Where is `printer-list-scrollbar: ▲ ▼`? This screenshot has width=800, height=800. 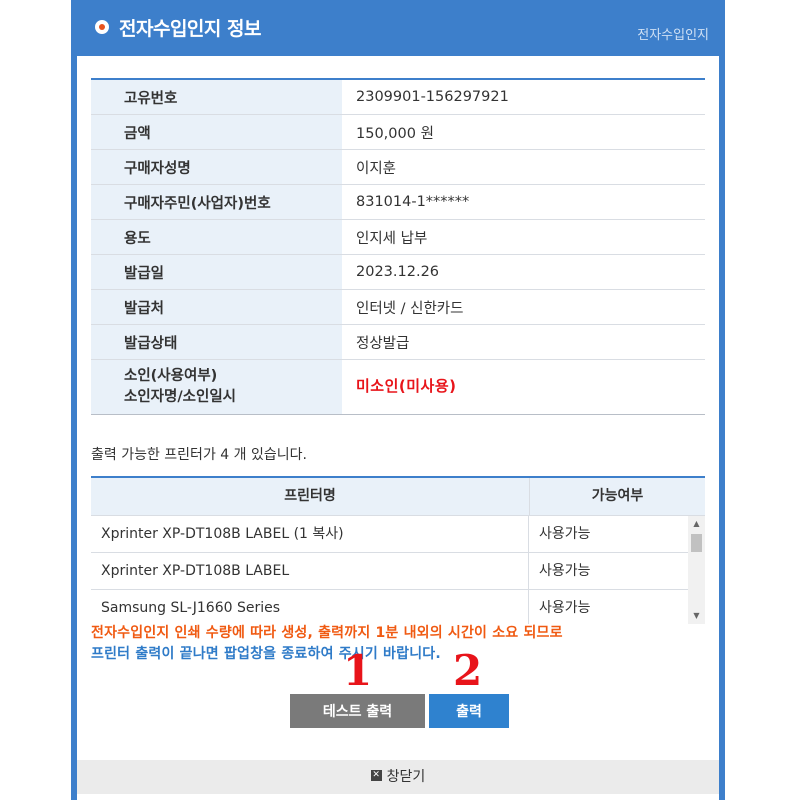
printer-list-scrollbar: ▲ ▼ is located at coordinates (696, 570).